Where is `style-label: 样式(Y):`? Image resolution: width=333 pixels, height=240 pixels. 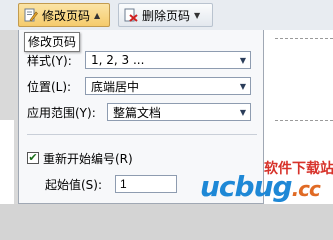
style-label: 样式(Y): is located at coordinates (49, 60).